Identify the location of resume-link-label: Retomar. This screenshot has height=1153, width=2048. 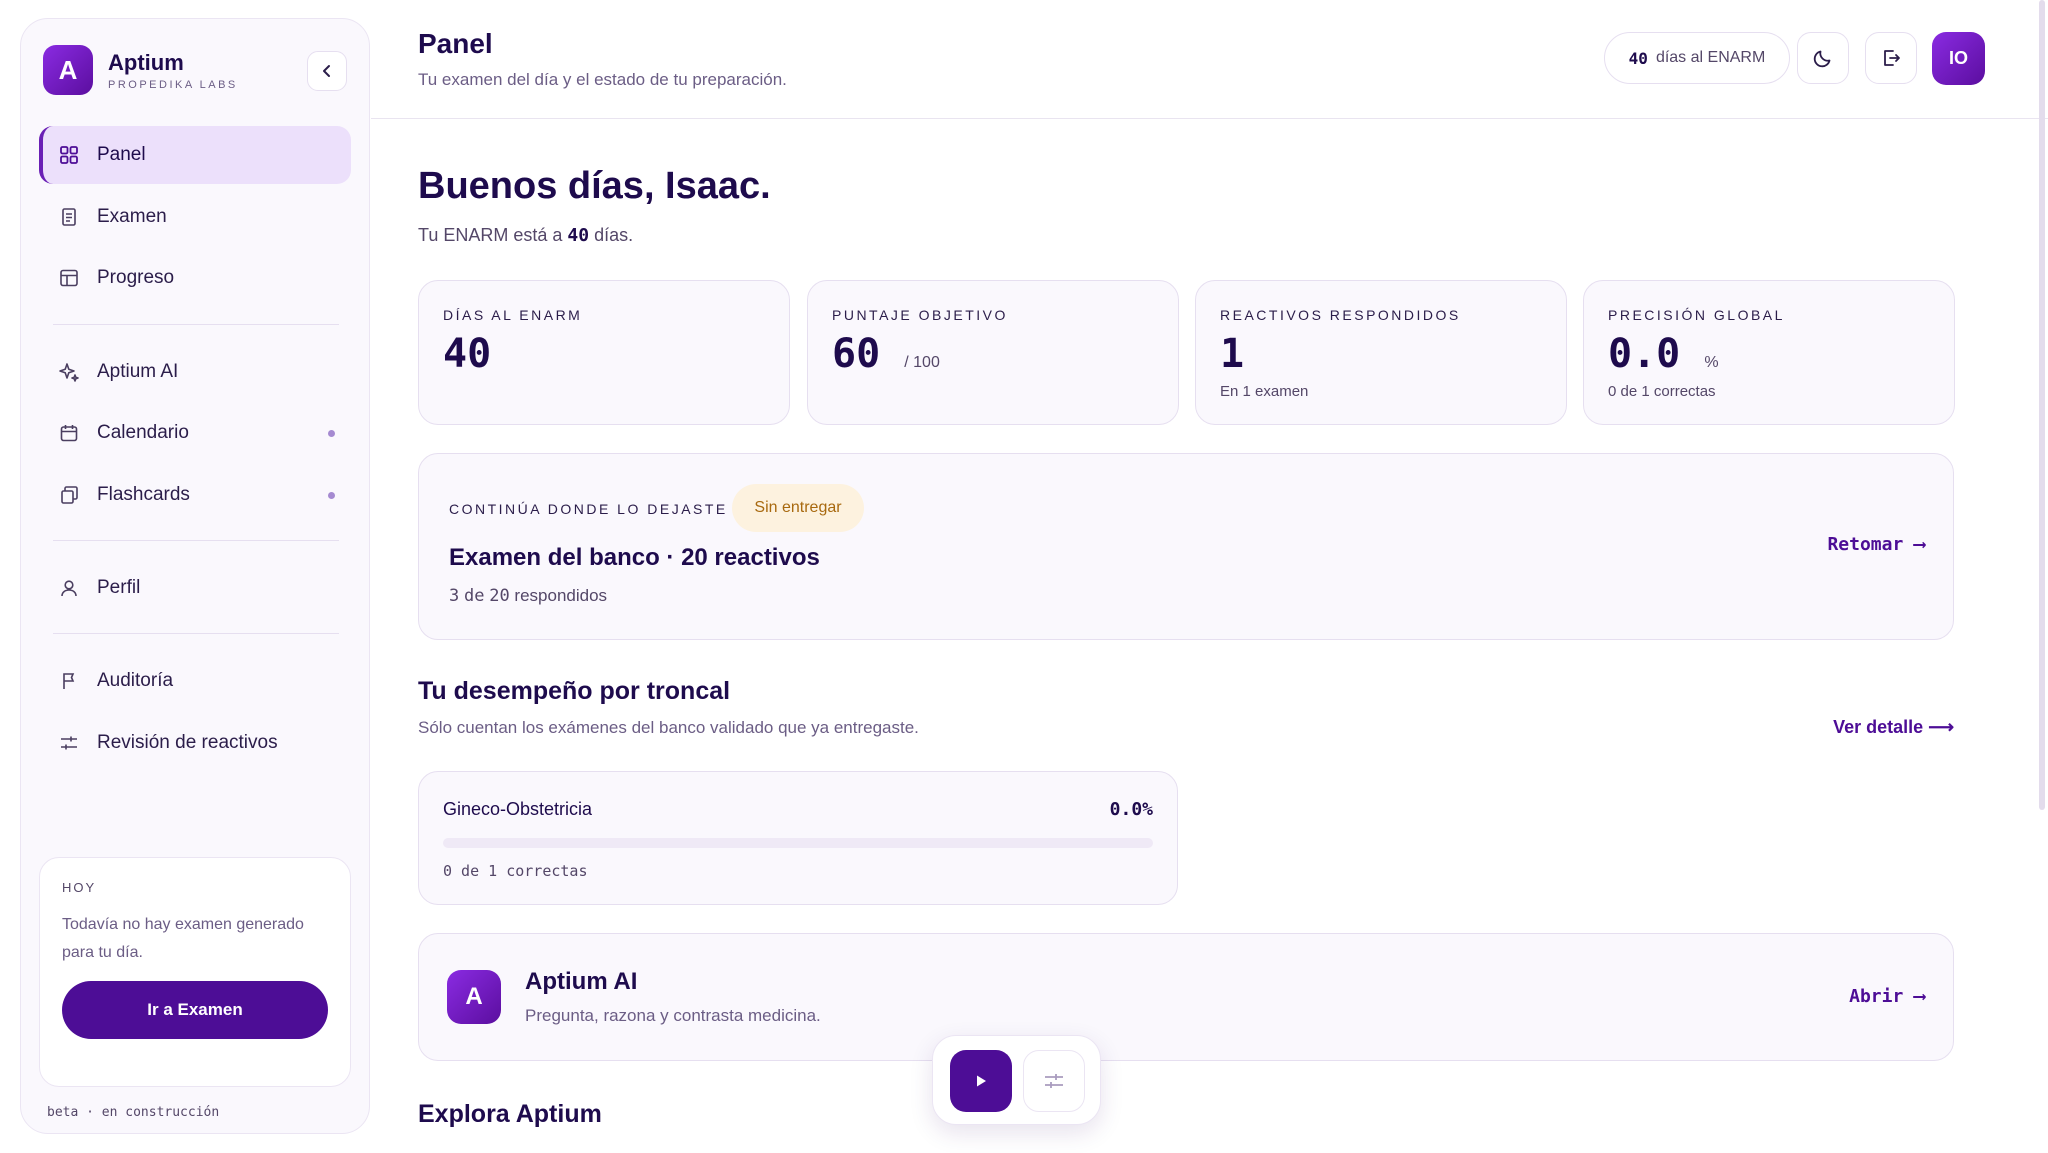
(1865, 544).